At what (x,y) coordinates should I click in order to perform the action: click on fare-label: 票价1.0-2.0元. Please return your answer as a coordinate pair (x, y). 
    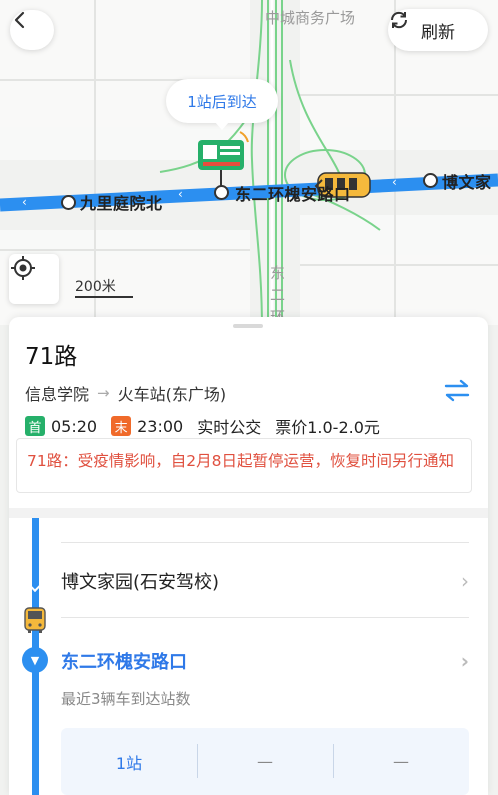
    Looking at the image, I should click on (327, 427).